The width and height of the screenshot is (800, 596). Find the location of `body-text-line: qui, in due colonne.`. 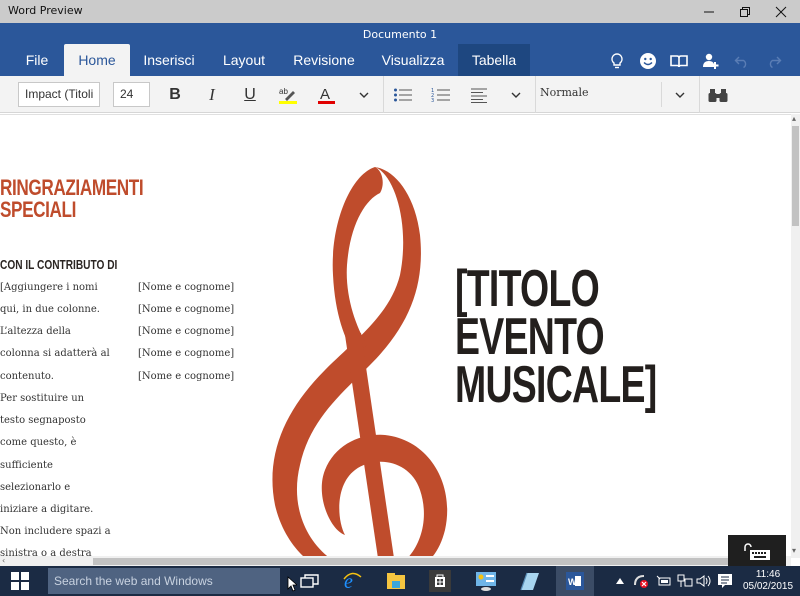

body-text-line: qui, in due colonne. is located at coordinates (50, 309).